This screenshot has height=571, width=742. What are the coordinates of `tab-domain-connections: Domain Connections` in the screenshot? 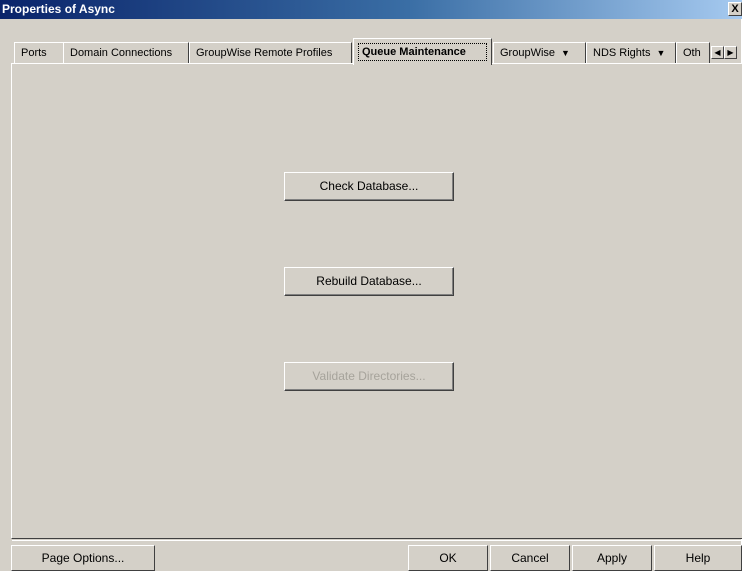 It's located at (126, 52).